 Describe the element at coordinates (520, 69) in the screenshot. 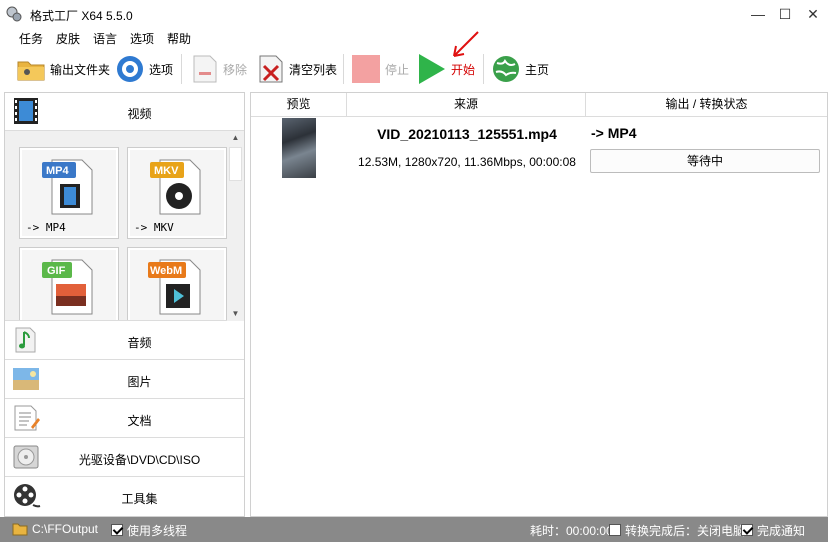

I see `home-button: 主页` at that location.